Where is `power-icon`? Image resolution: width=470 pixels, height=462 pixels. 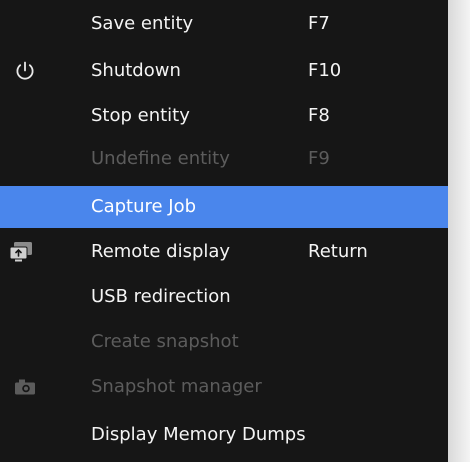 power-icon is located at coordinates (25, 71).